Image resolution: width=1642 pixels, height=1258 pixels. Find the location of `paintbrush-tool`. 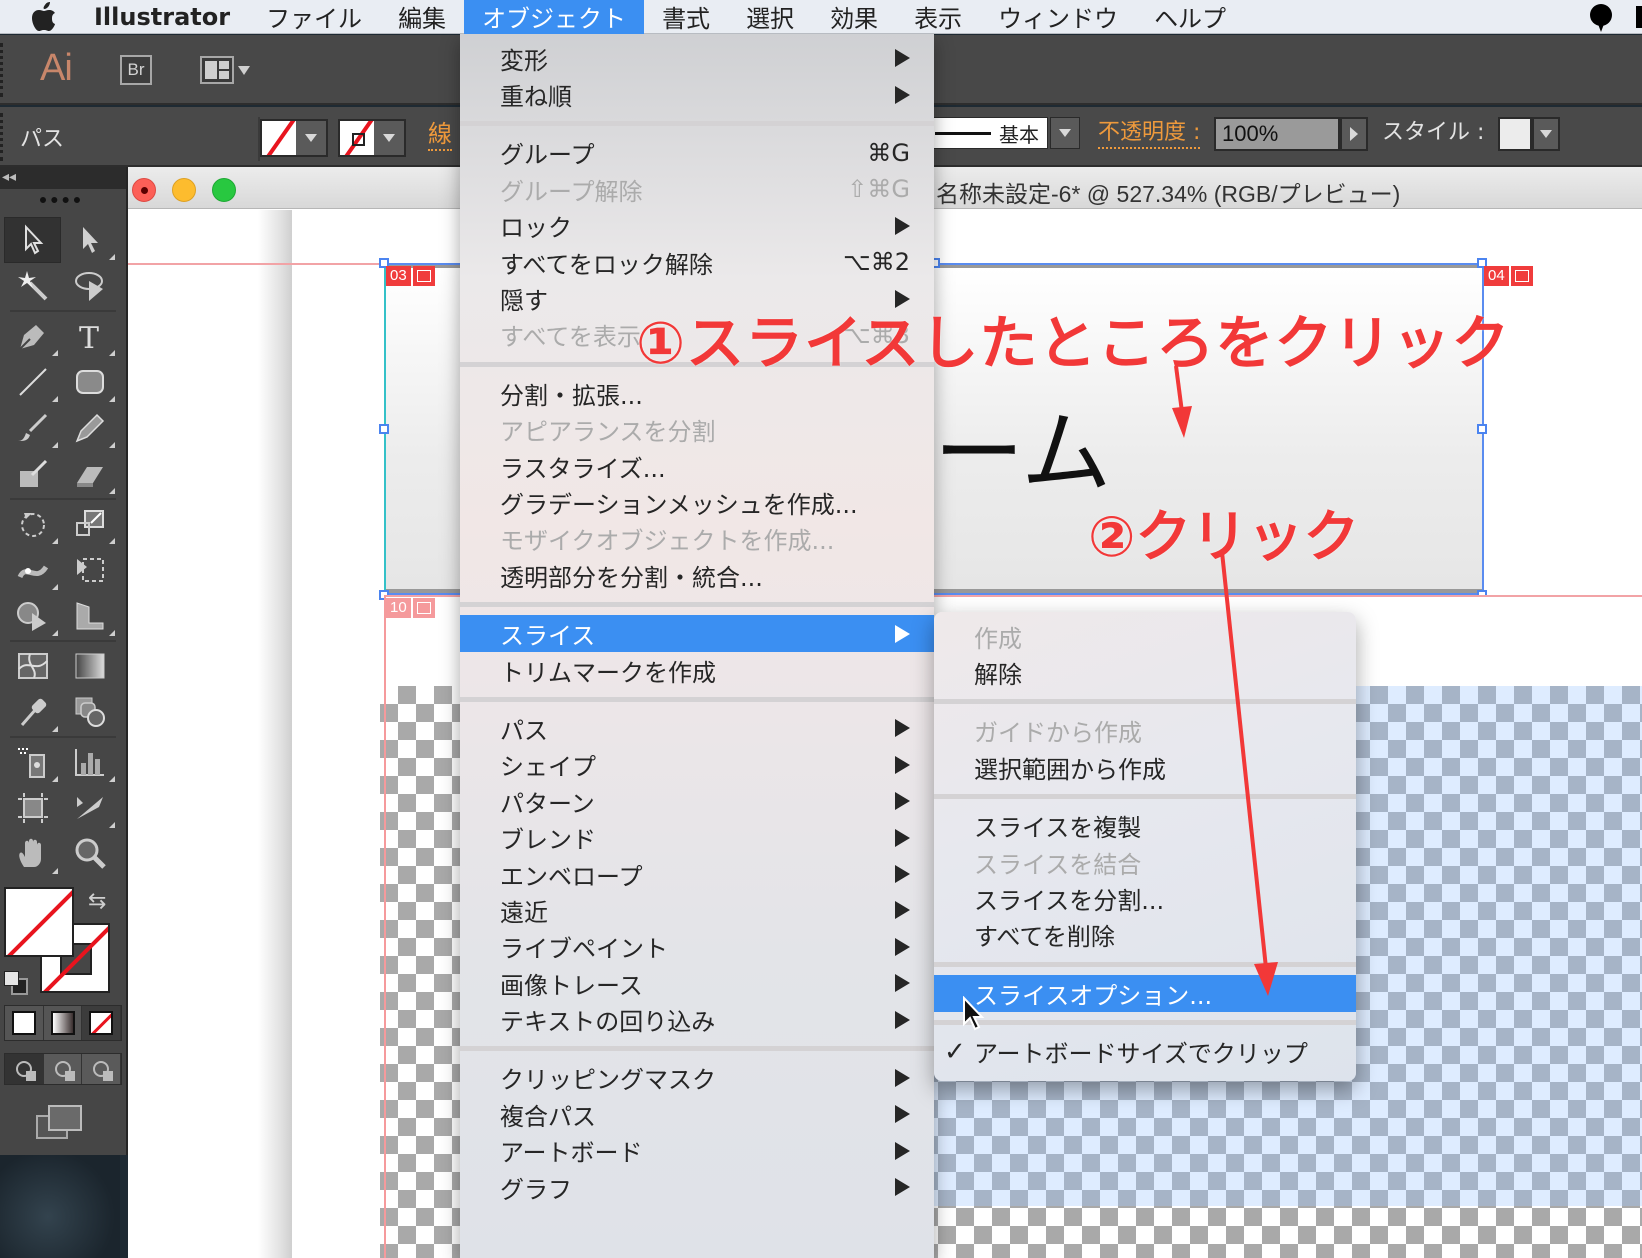

paintbrush-tool is located at coordinates (32, 428).